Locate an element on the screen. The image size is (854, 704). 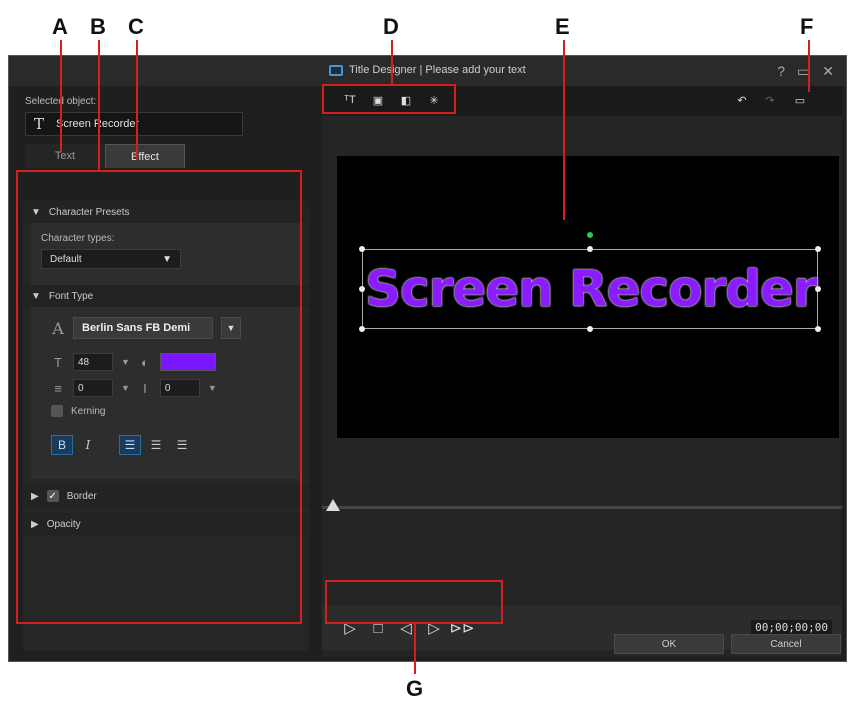
cancel-button: Cancel is located at coordinates (786, 644).